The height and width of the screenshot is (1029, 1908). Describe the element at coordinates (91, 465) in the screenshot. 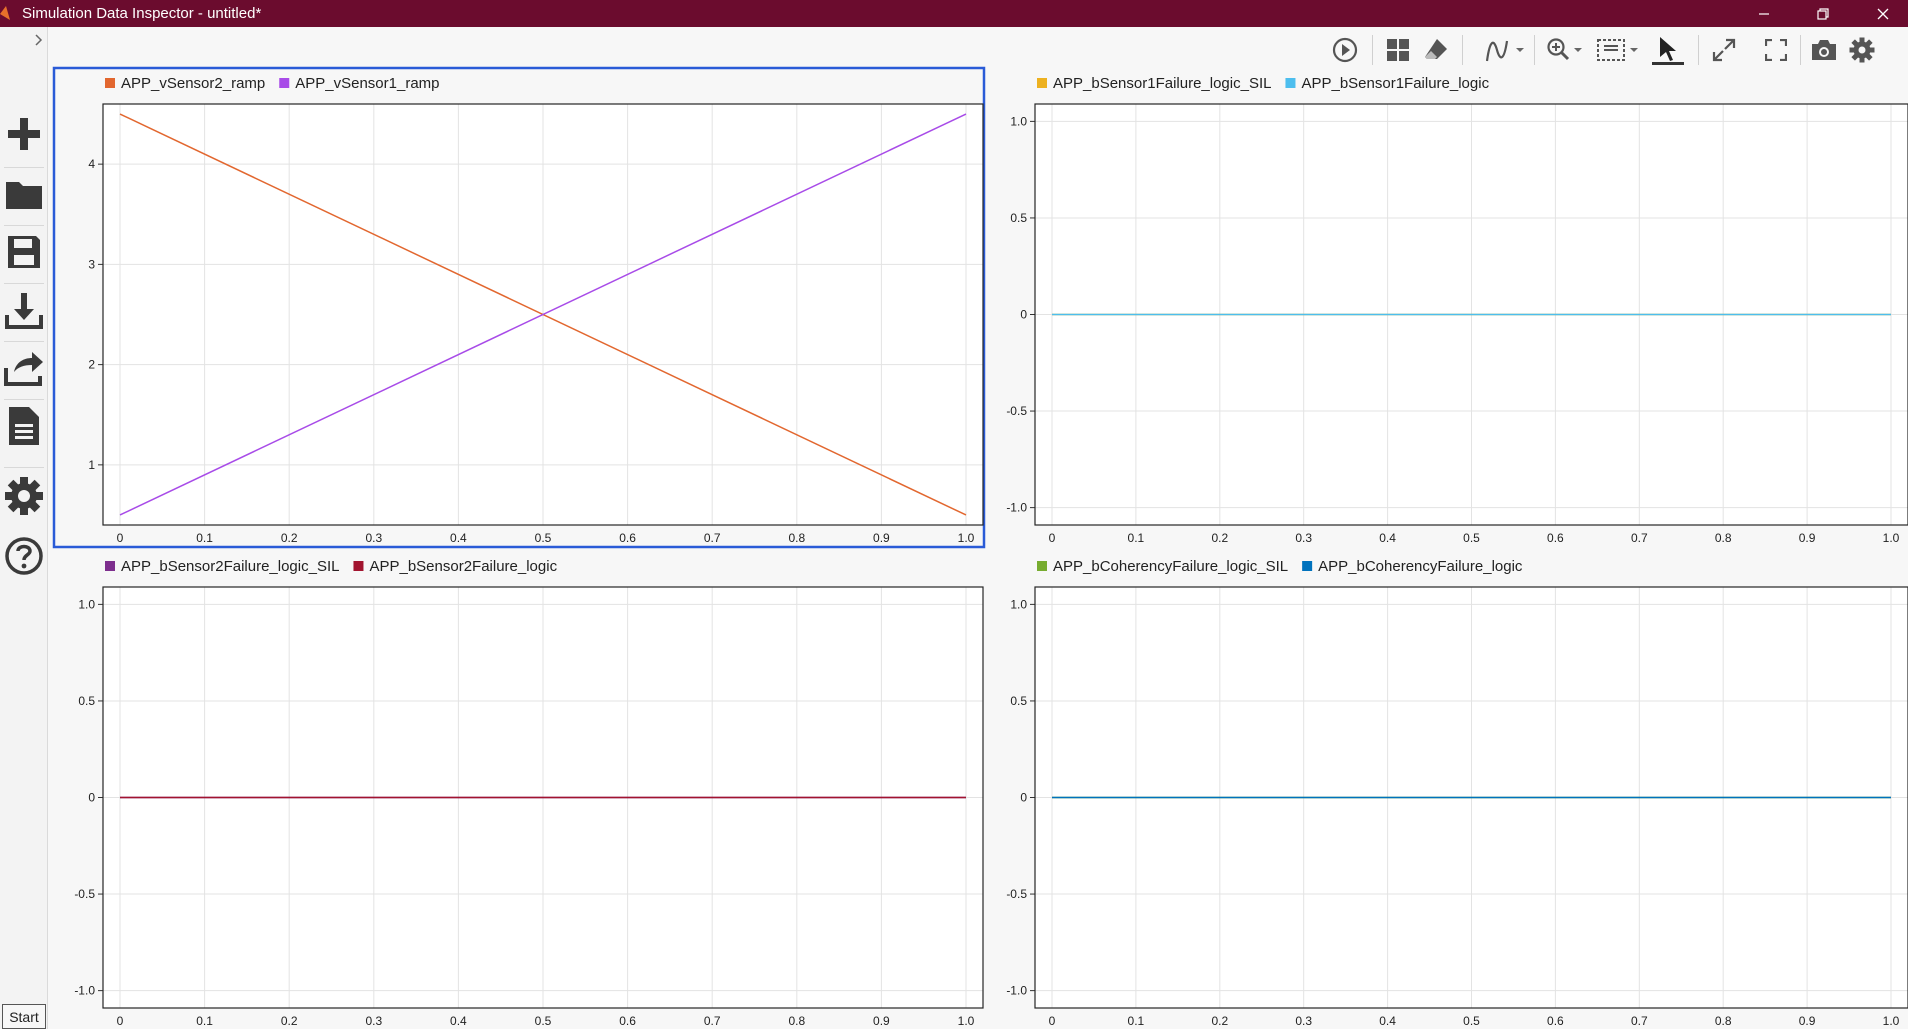

I see `y-tick-label: 1` at that location.